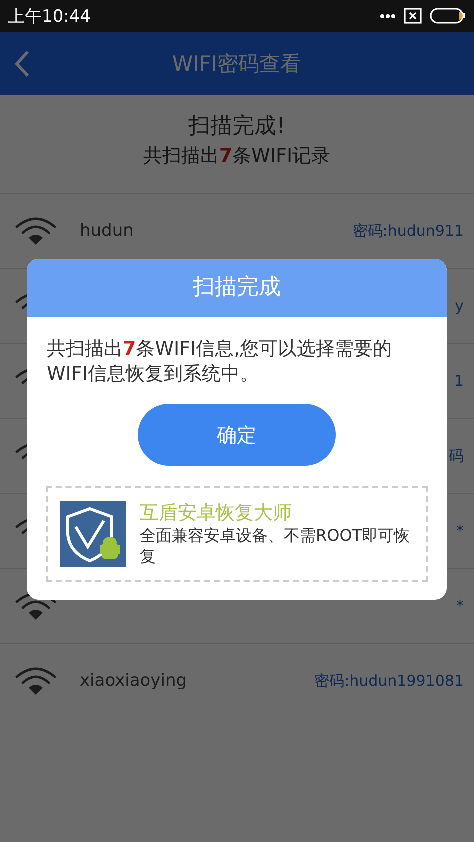 This screenshot has width=474, height=842. What do you see at coordinates (237, 156) in the screenshot?
I see `summary-text: 共扫描出7条WIFI记录` at bounding box center [237, 156].